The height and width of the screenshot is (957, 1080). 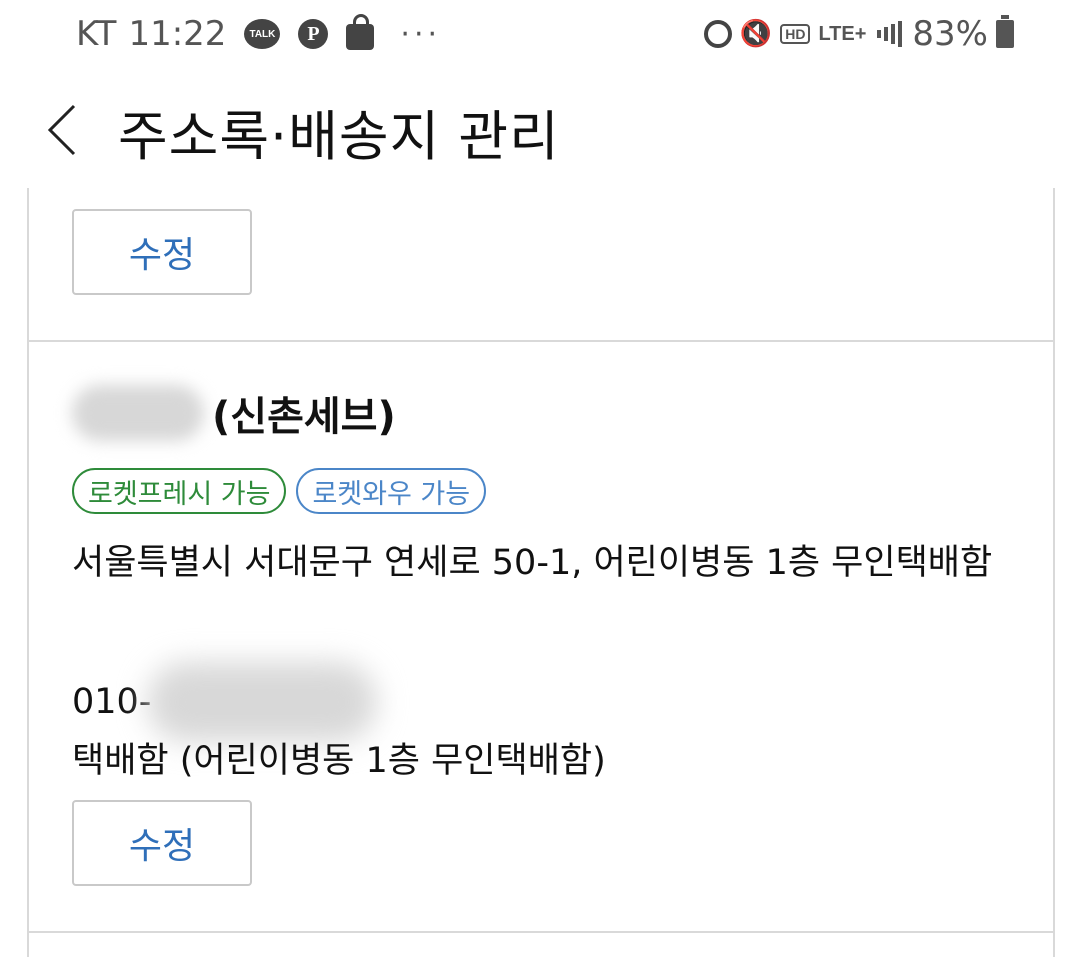 I want to click on delivery-memo: 택배함 (어린이병동 1층 무인택배함), so click(x=339, y=761).